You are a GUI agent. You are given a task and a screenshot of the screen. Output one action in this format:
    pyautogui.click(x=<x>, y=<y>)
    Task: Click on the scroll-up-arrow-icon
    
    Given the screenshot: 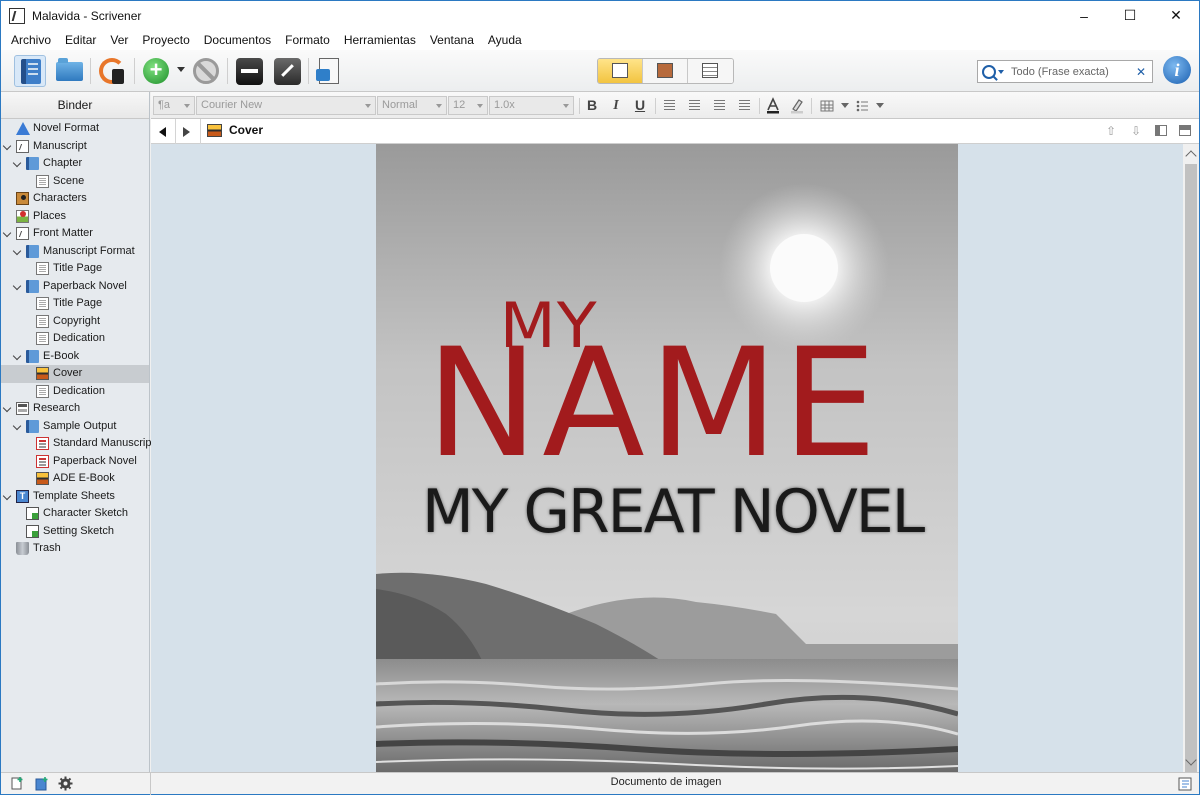 What is the action you would take?
    pyautogui.click(x=1191, y=156)
    